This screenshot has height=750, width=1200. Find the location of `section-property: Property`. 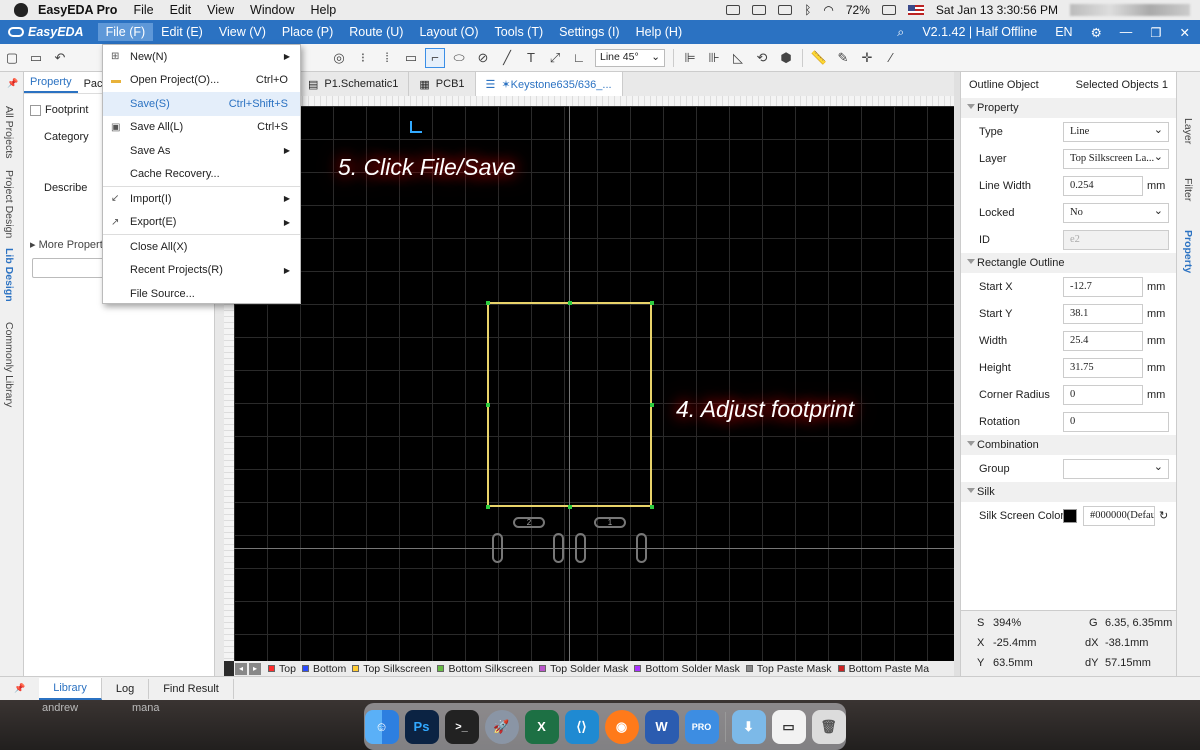

section-property: Property is located at coordinates (1068, 108).